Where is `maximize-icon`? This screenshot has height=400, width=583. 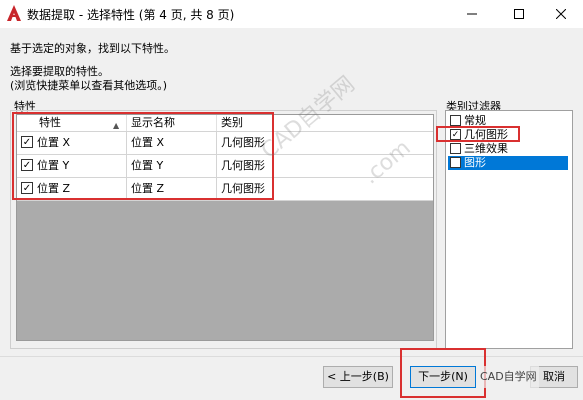 maximize-icon is located at coordinates (519, 14).